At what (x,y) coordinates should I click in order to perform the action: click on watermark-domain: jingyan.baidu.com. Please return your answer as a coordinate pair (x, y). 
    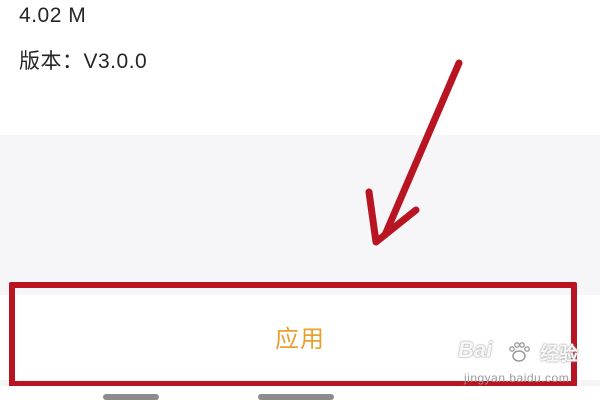
    Looking at the image, I should click on (517, 378).